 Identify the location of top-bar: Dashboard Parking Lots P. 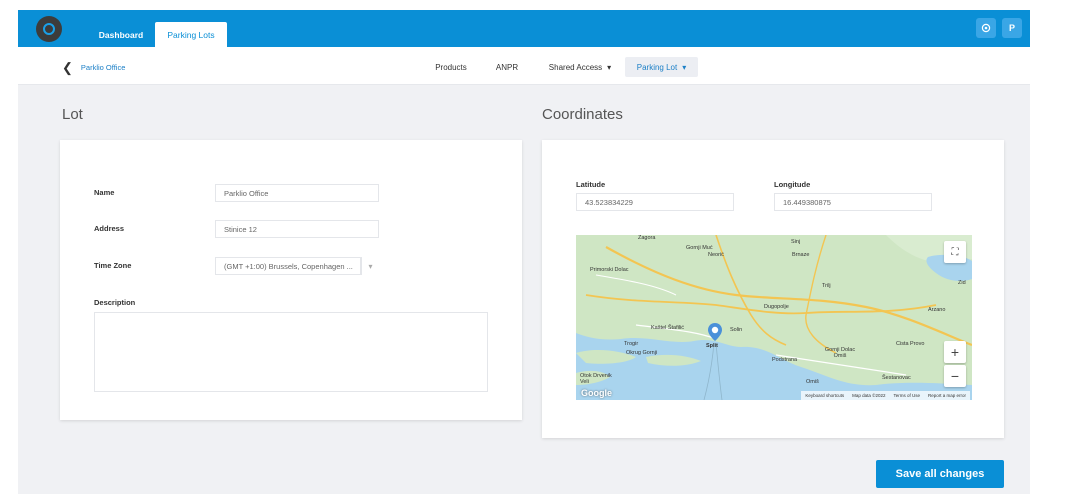
(524, 28).